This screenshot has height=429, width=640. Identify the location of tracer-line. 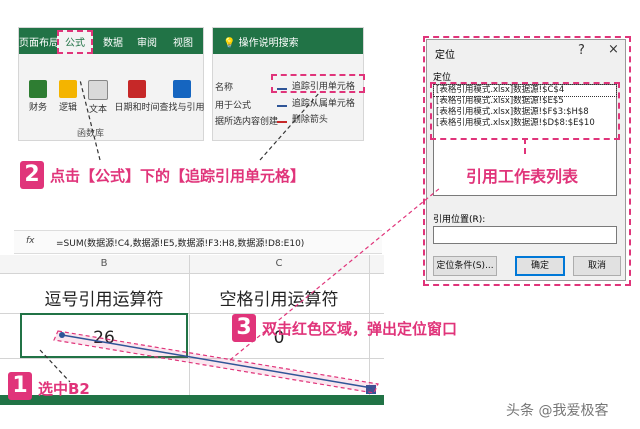
(217, 361).